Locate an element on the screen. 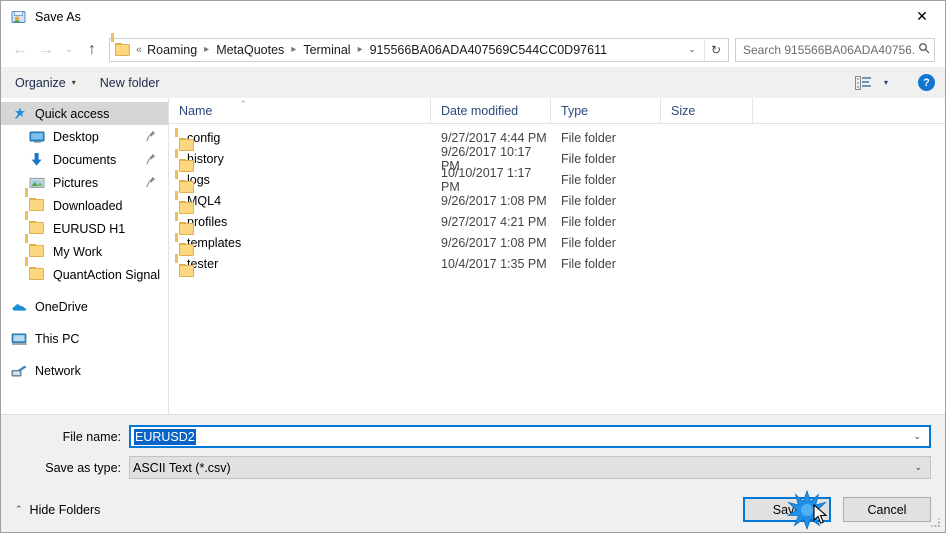  organize-button: Organize ▾ is located at coordinates (45, 83).